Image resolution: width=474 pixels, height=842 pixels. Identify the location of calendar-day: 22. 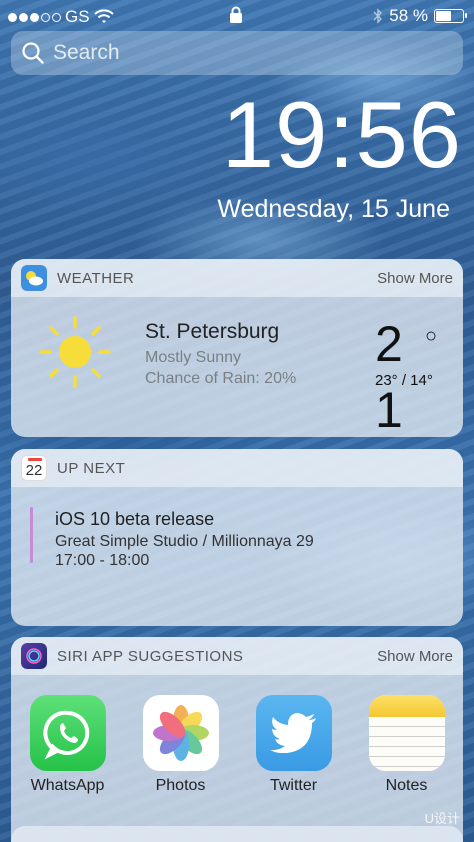
(34, 470).